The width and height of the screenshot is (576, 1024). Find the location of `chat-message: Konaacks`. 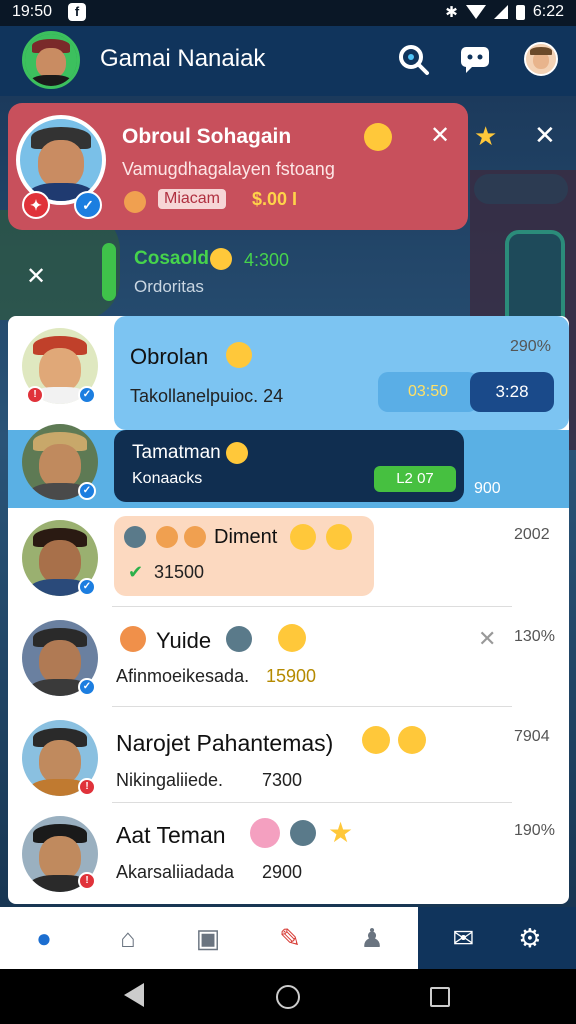

chat-message: Konaacks is located at coordinates (167, 478).